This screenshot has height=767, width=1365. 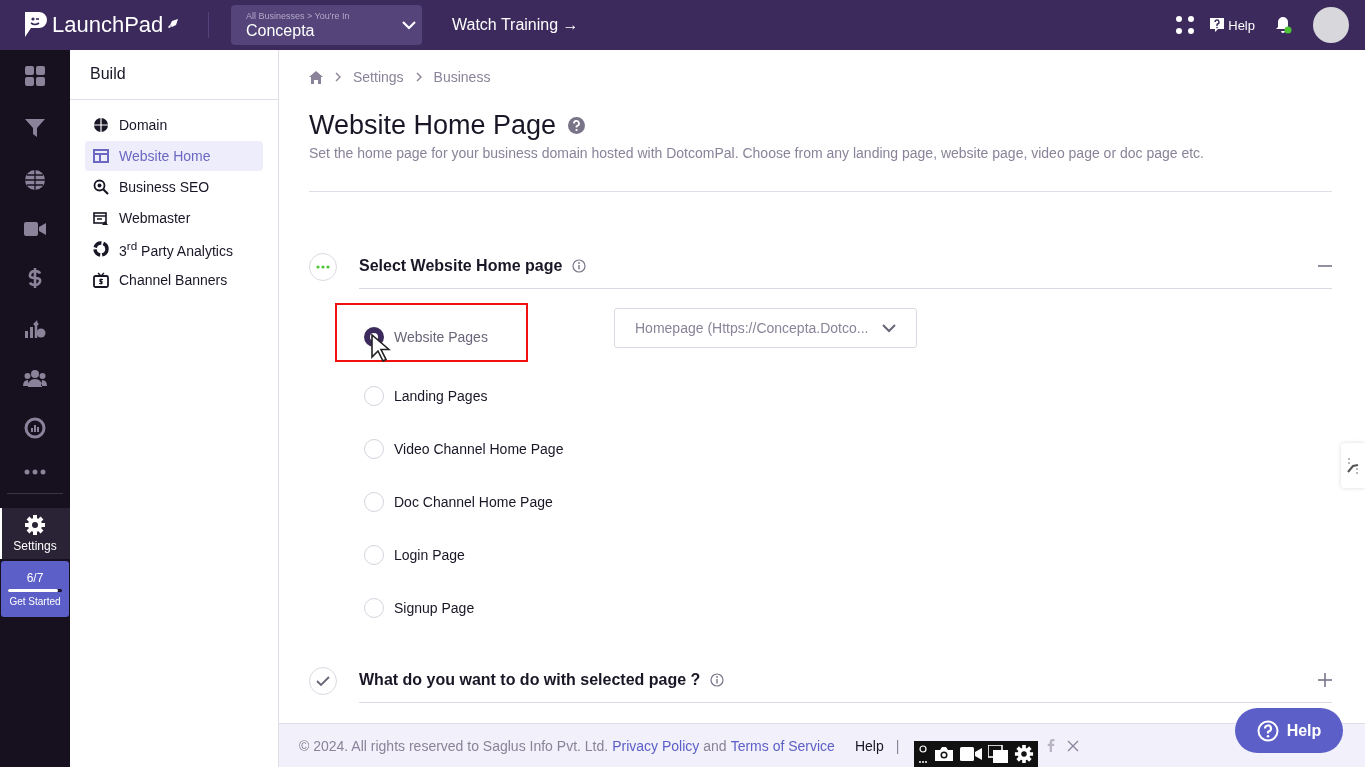 What do you see at coordinates (35, 378) in the screenshot?
I see `team-icon` at bounding box center [35, 378].